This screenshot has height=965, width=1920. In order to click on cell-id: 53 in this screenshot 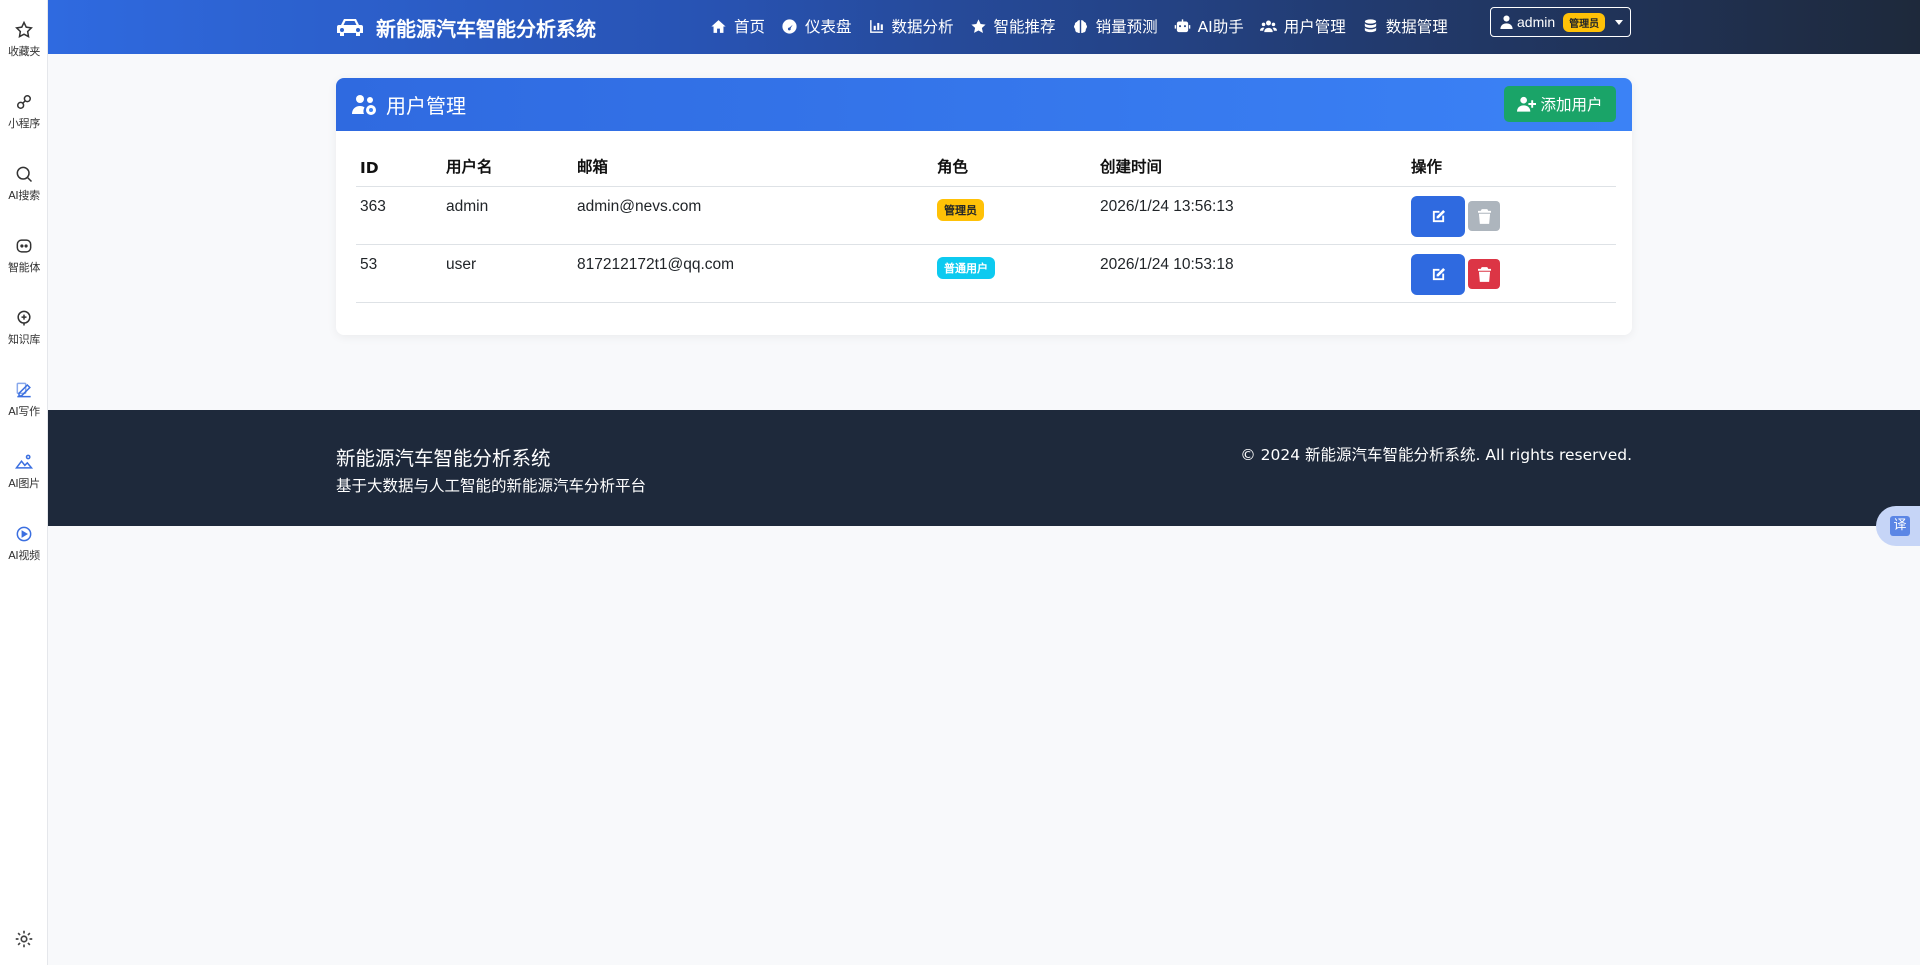, I will do `click(399, 273)`.